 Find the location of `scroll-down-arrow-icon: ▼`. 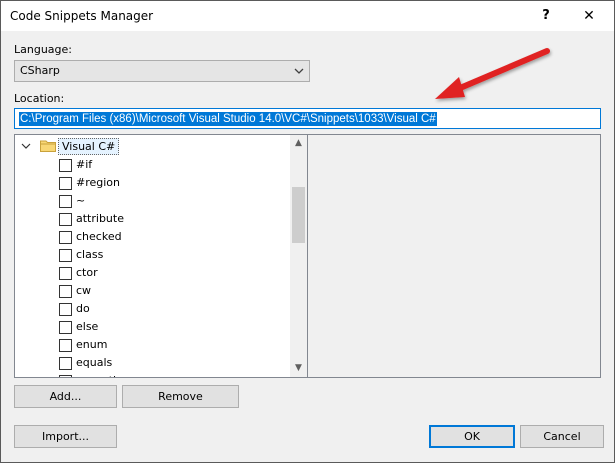

scroll-down-arrow-icon: ▼ is located at coordinates (298, 368).